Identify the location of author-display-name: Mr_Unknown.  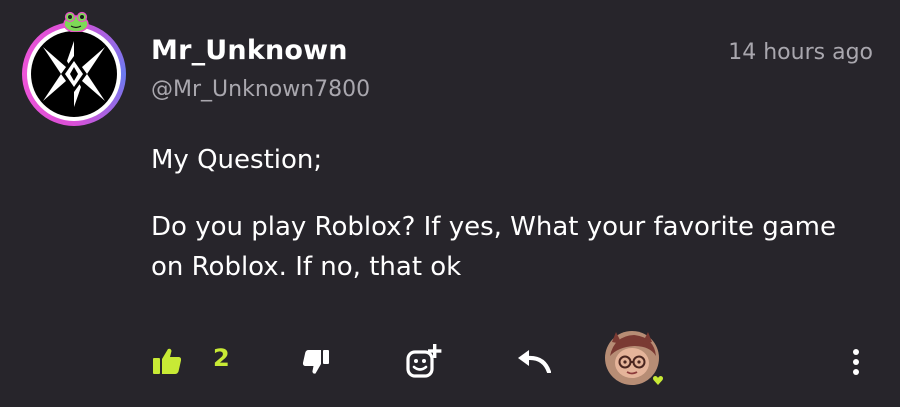
(249, 50).